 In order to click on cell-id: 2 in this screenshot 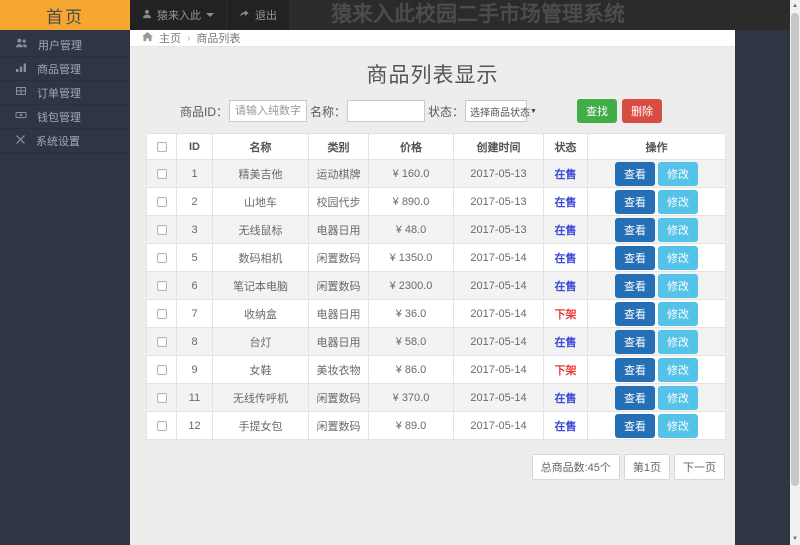, I will do `click(194, 201)`.